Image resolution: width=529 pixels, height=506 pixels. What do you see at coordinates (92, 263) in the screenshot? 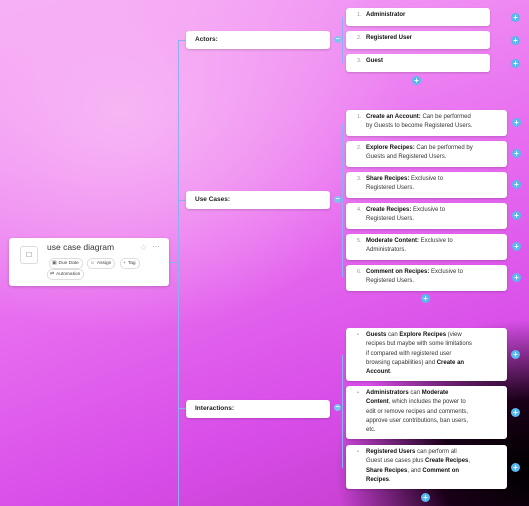
I see `user-icon: ☺` at bounding box center [92, 263].